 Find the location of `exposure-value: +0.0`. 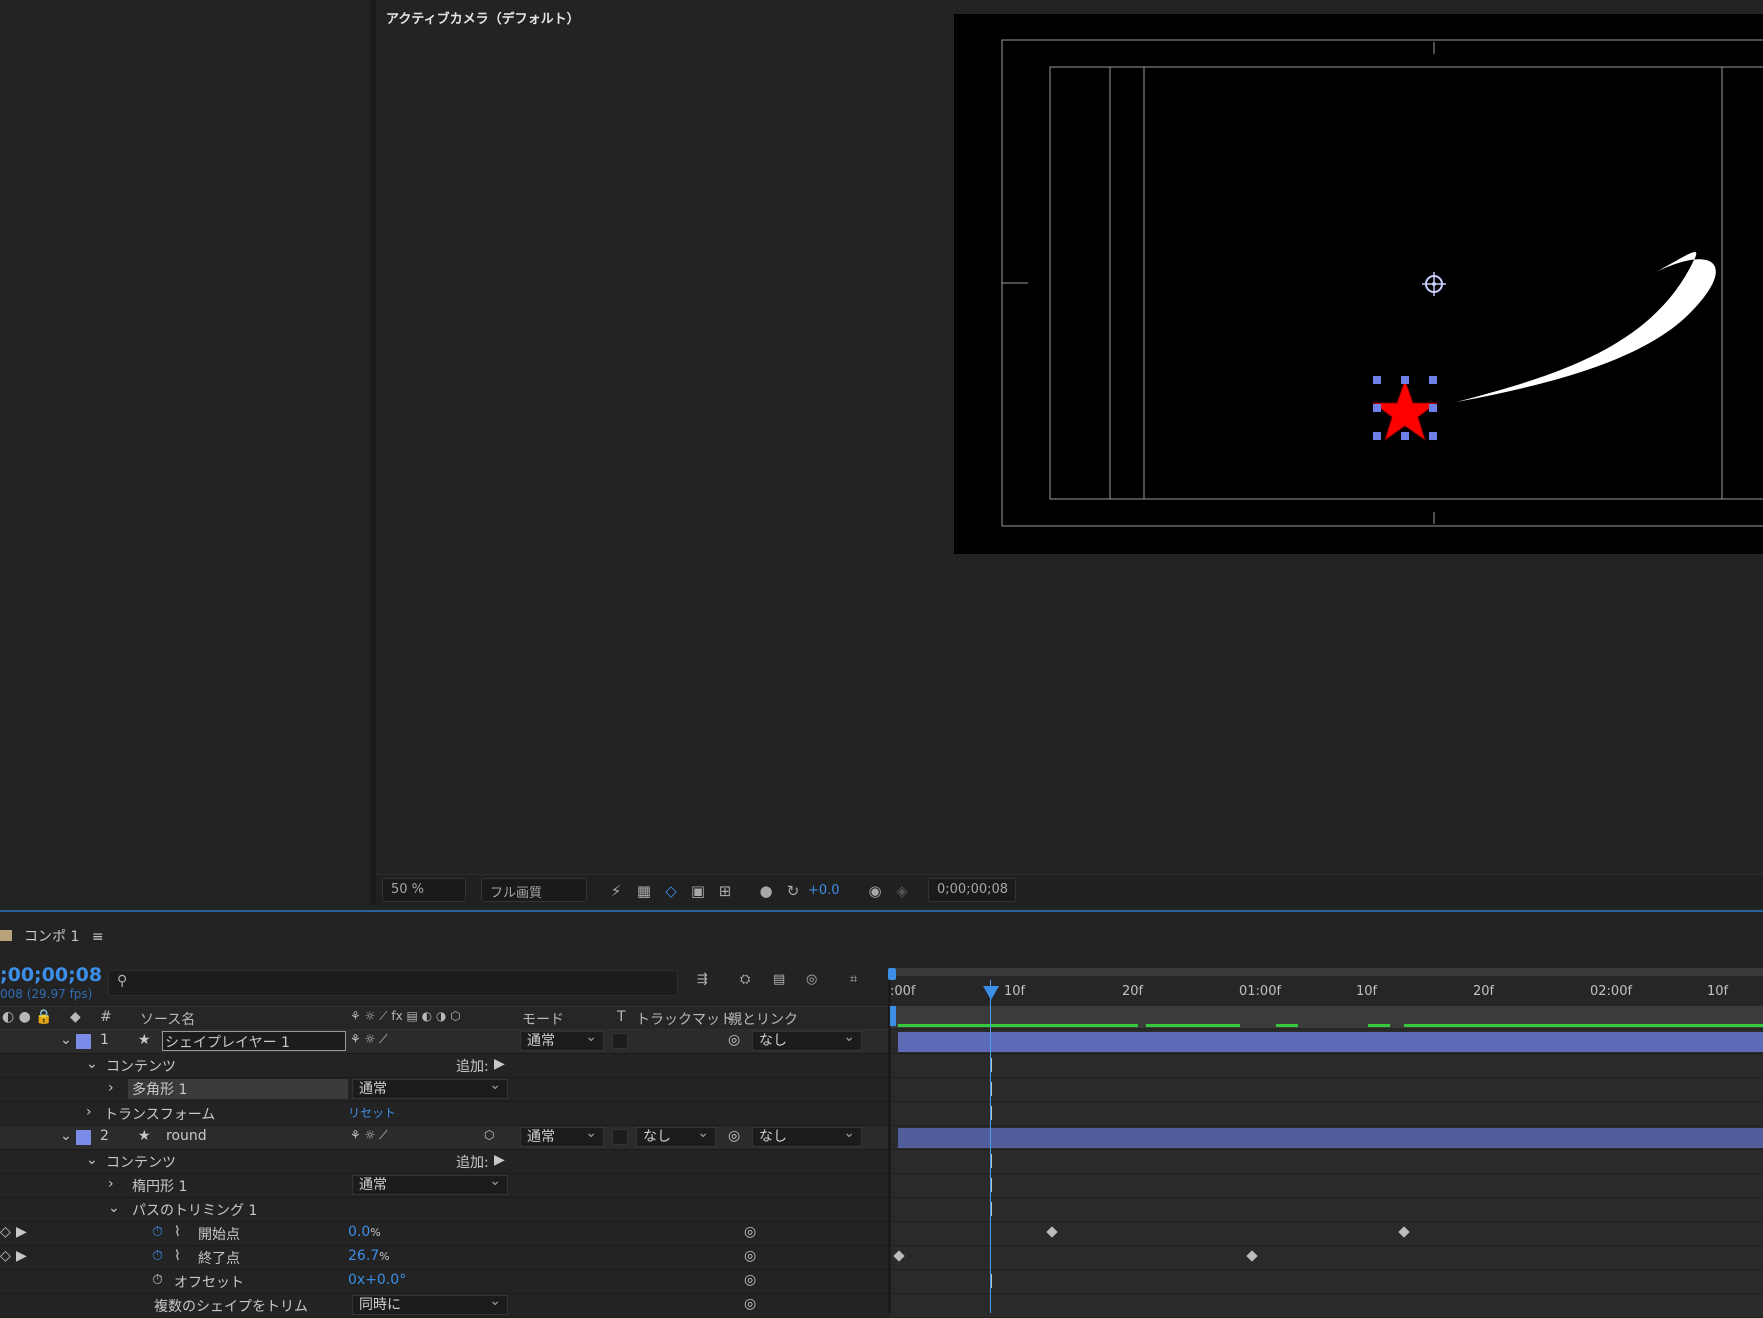

exposure-value: +0.0 is located at coordinates (824, 890).